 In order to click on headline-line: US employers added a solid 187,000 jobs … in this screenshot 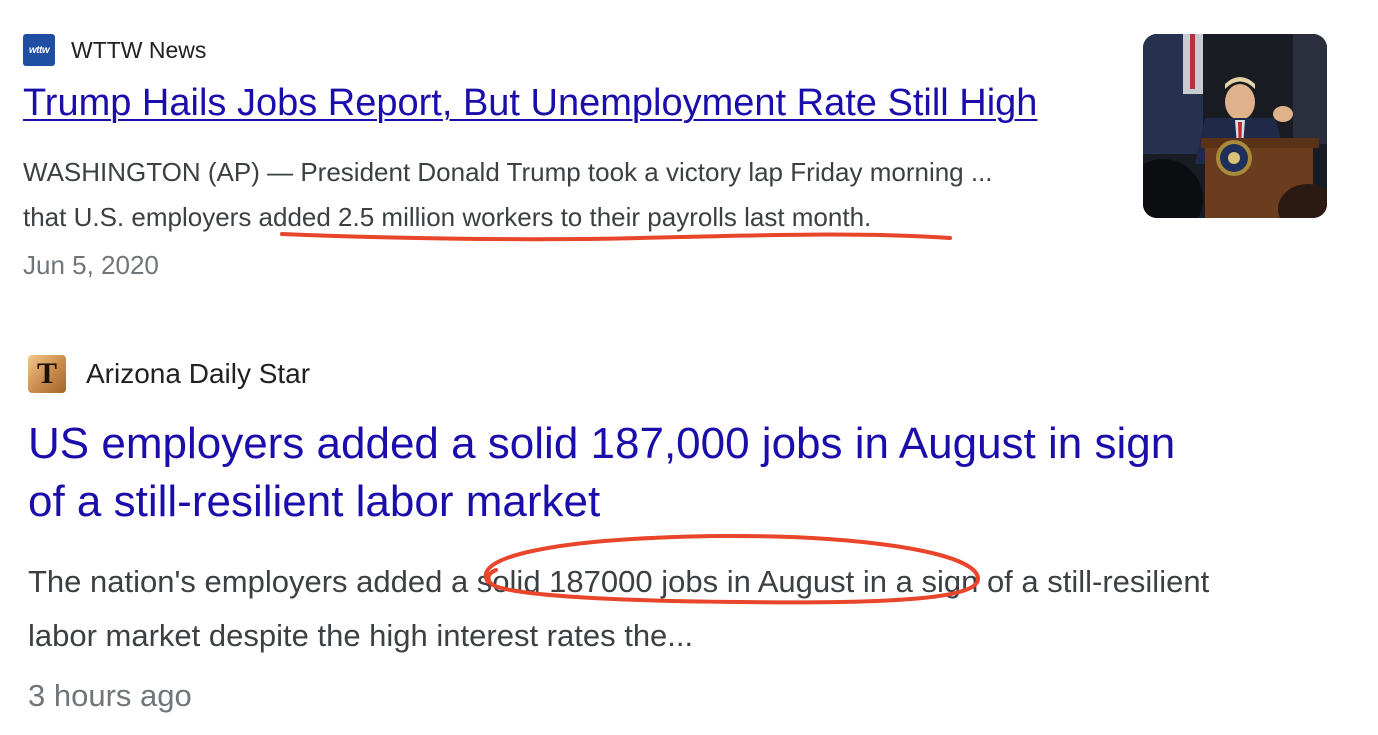, I will do `click(602, 443)`.